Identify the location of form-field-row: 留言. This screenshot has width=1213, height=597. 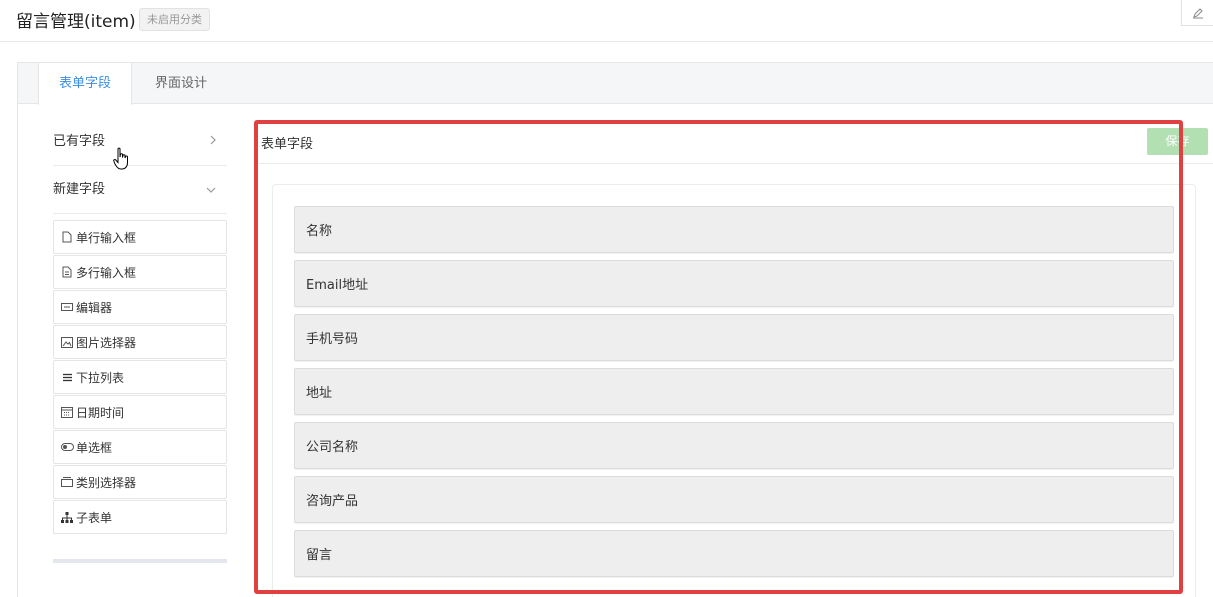
(734, 553).